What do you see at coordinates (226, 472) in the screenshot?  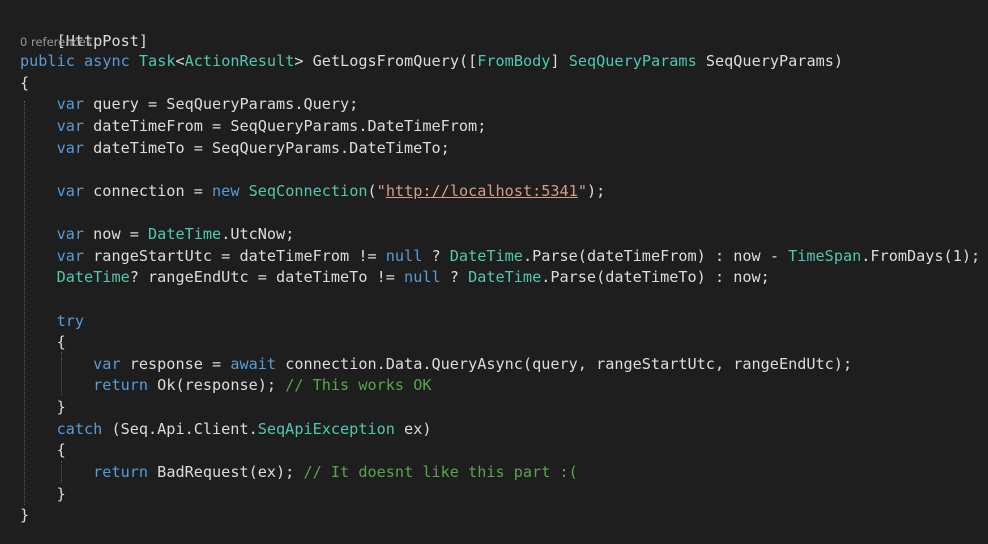 I see `stmt-text: BadRequest(ex);` at bounding box center [226, 472].